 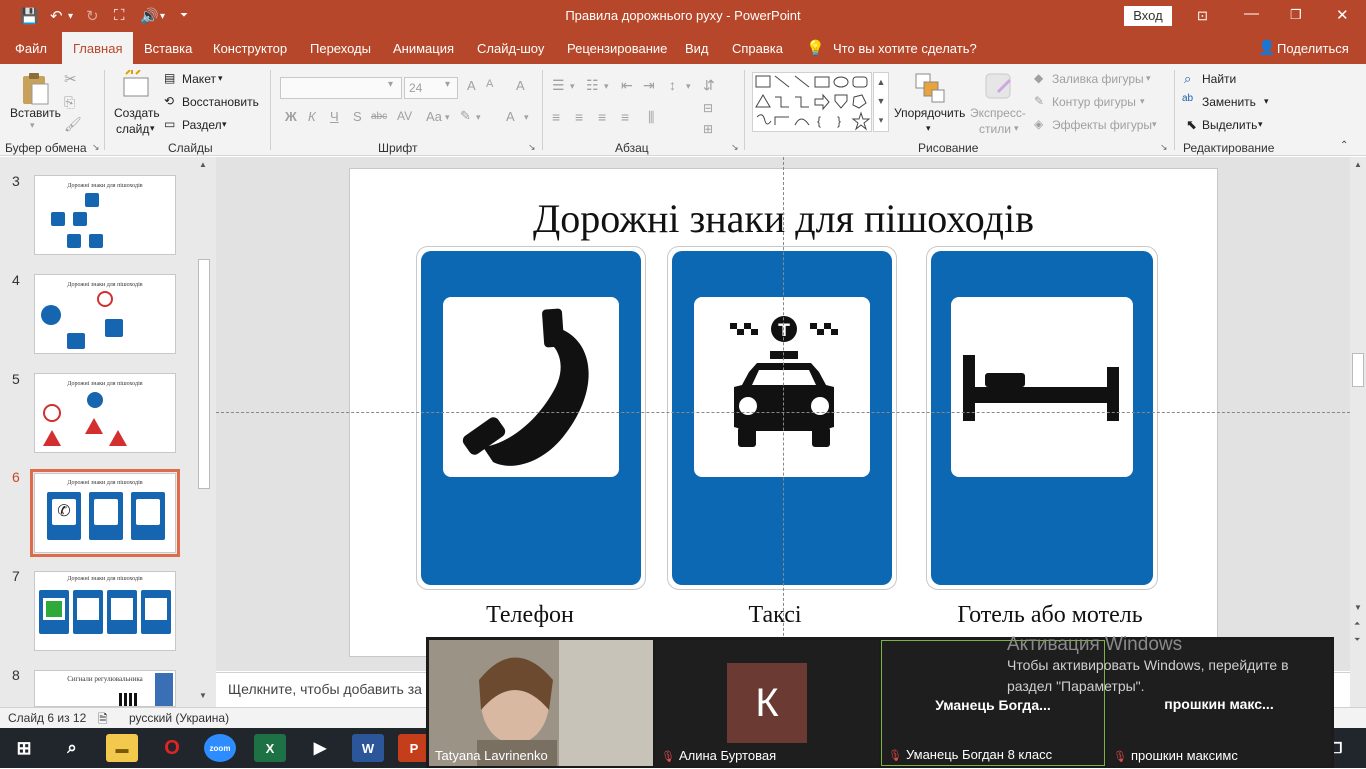 I want to click on tab-animations: Анимация, so click(x=423, y=48).